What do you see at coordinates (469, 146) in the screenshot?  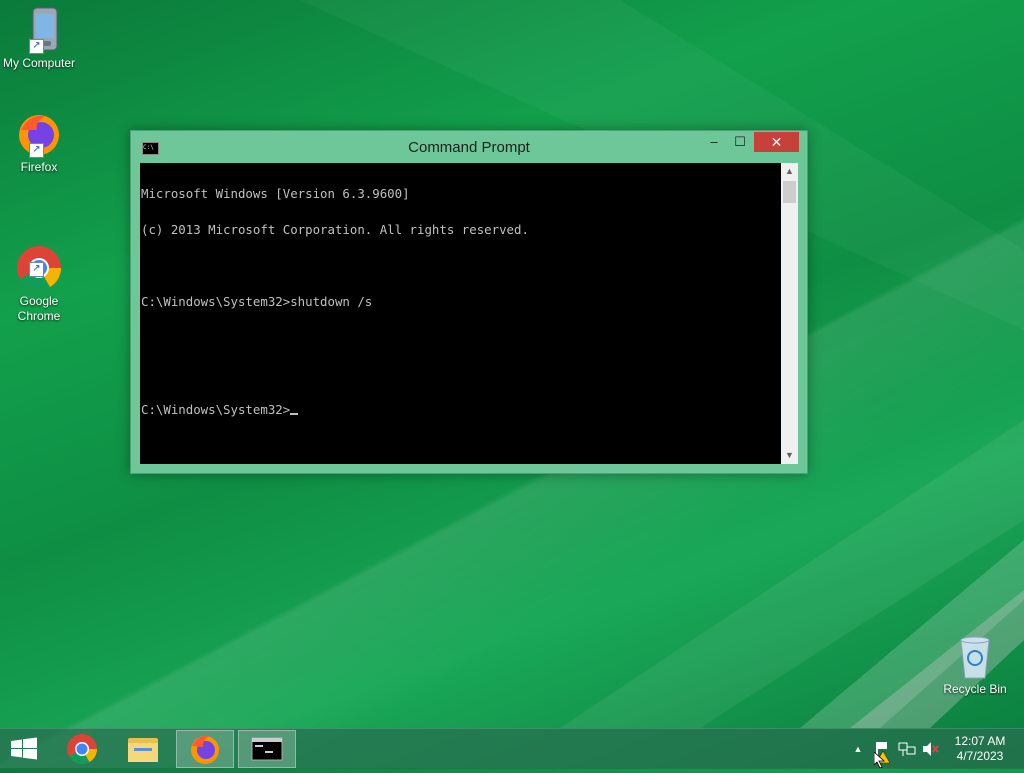 I see `window-titlebar: C:\ Command Prompt – ☐ ✕` at bounding box center [469, 146].